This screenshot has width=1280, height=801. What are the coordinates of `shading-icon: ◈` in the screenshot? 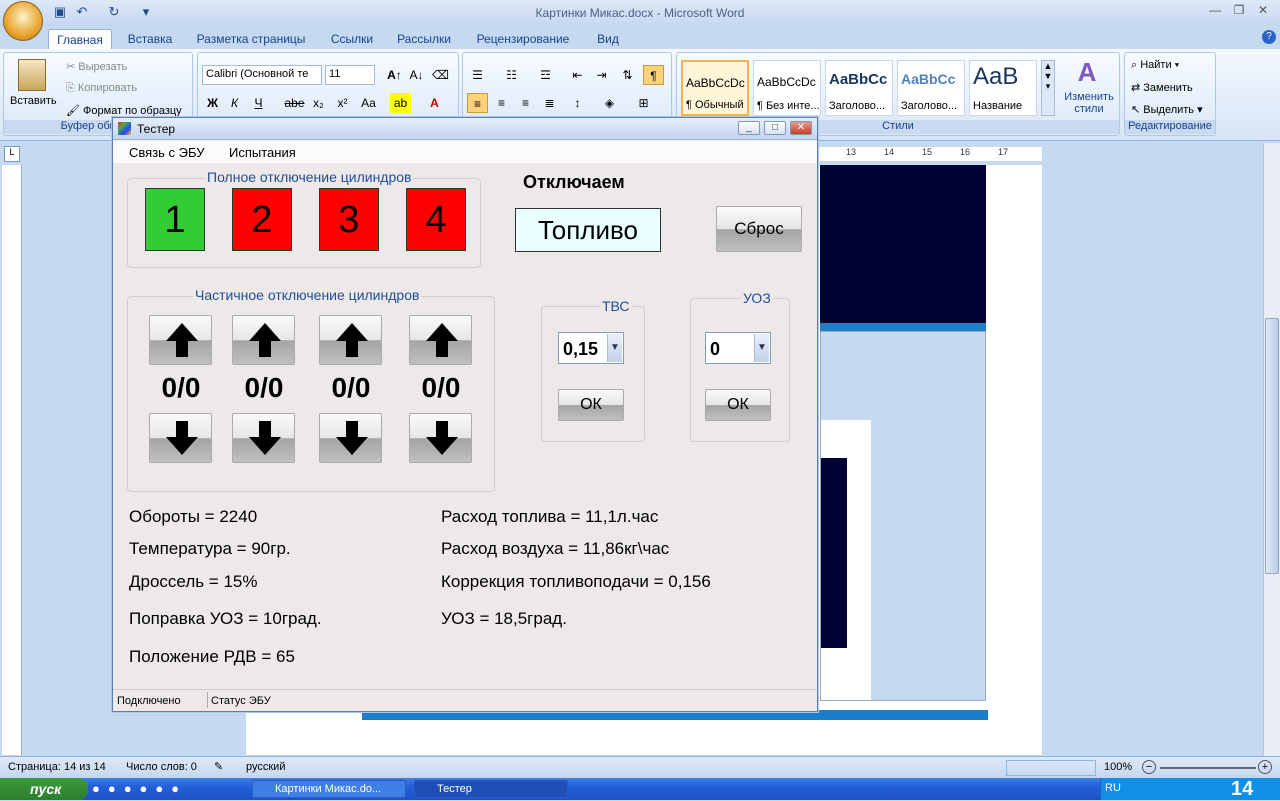 It's located at (609, 103).